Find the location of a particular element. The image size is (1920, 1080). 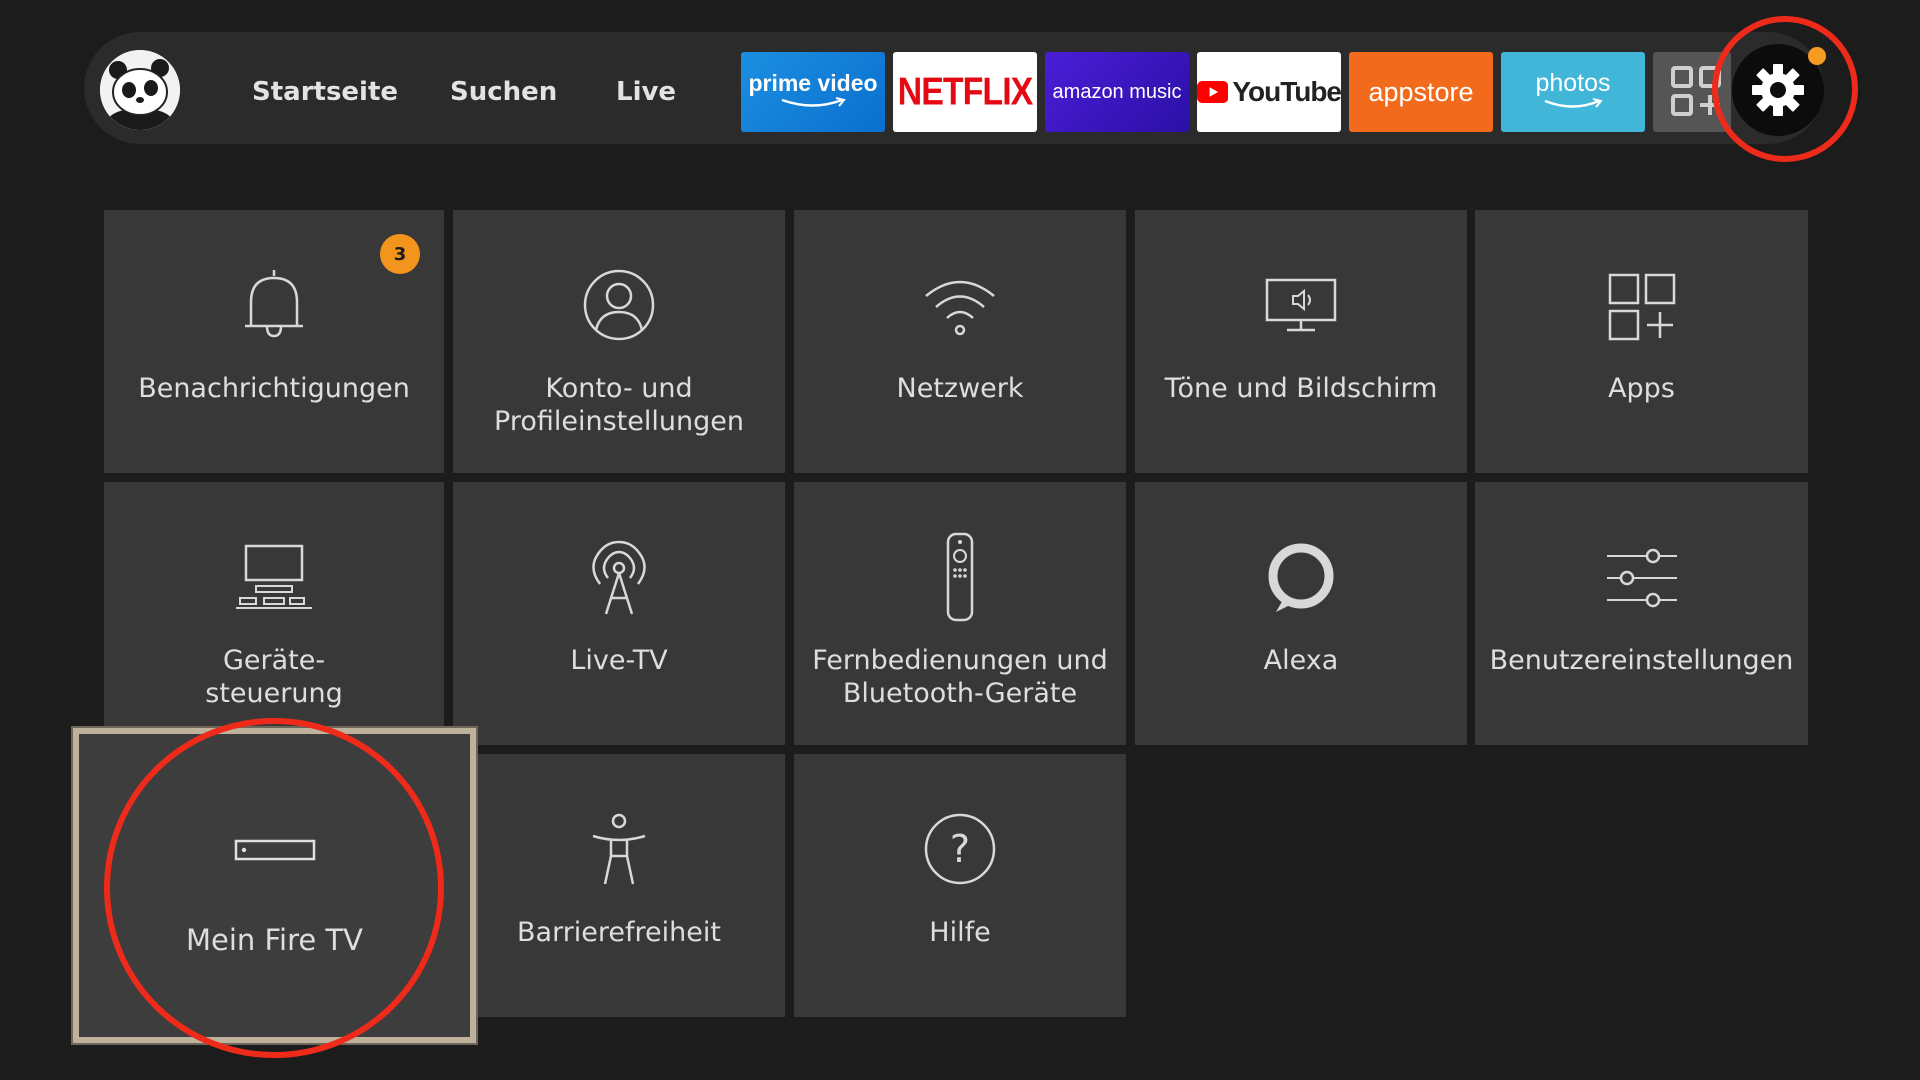

card-label: Töne und Bildschirm is located at coordinates (1301, 388).